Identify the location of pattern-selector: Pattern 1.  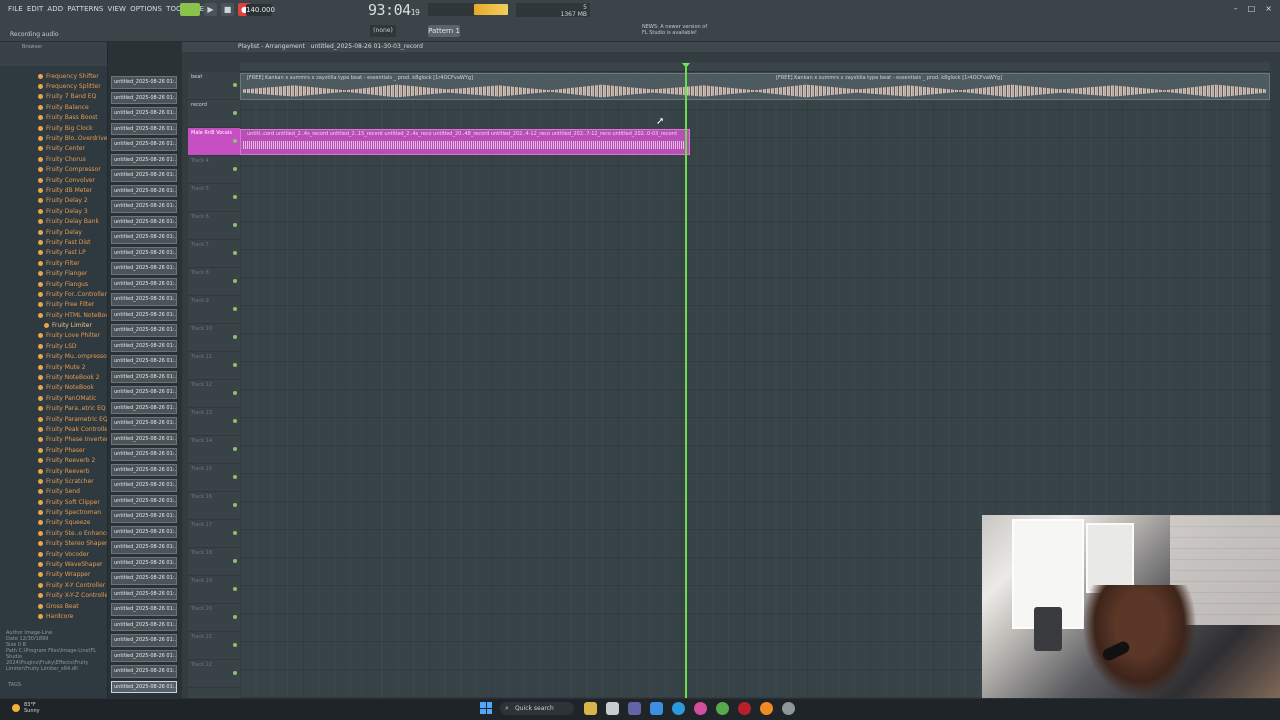
(444, 31).